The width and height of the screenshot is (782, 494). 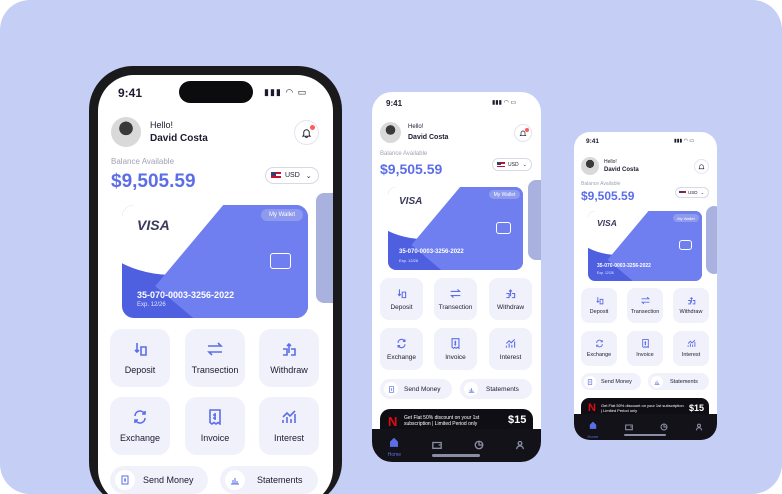 What do you see at coordinates (143, 161) in the screenshot?
I see `balance-label: Balance Available` at bounding box center [143, 161].